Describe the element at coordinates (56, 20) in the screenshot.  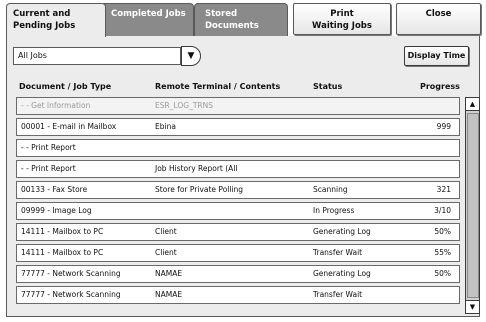
I see `tab-current-pending-jobs: Current and Pending Jobs` at that location.